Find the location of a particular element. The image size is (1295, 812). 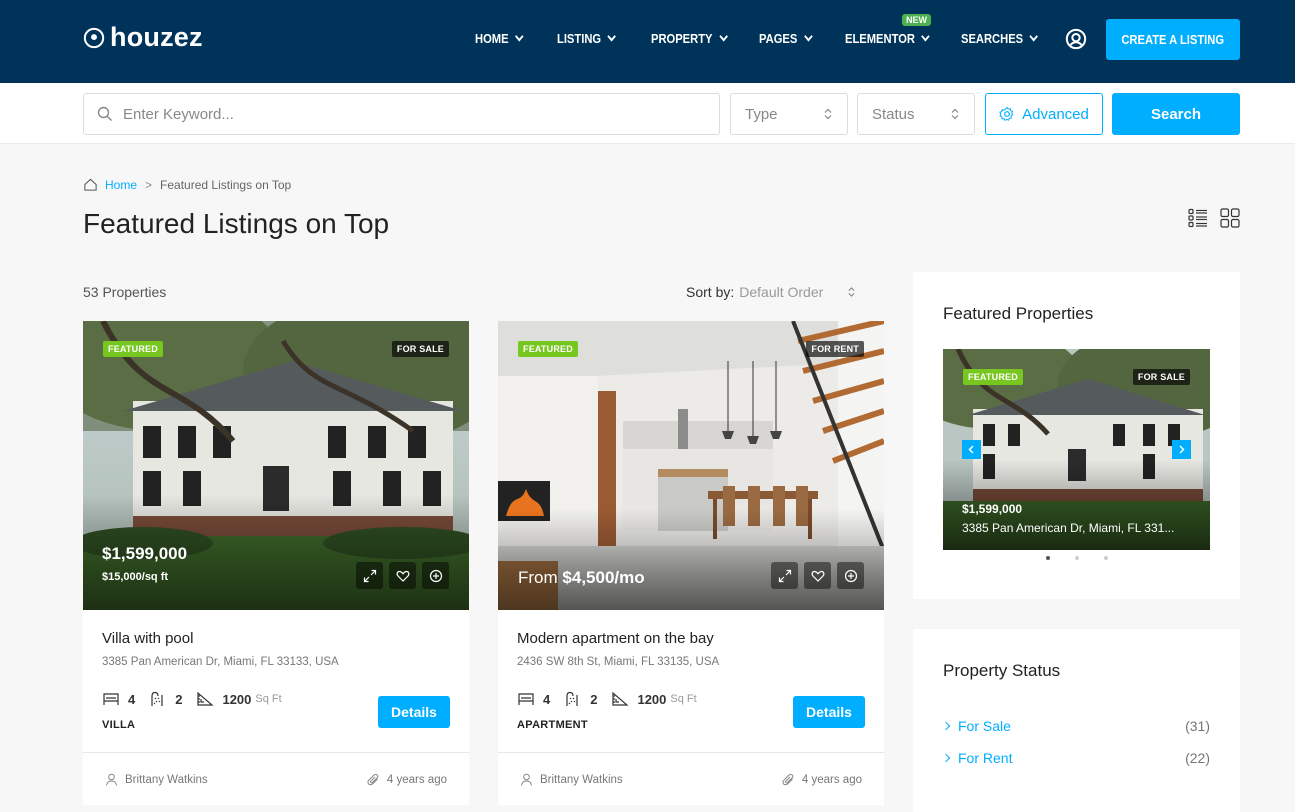

sort-value: Default Order is located at coordinates (781, 292).